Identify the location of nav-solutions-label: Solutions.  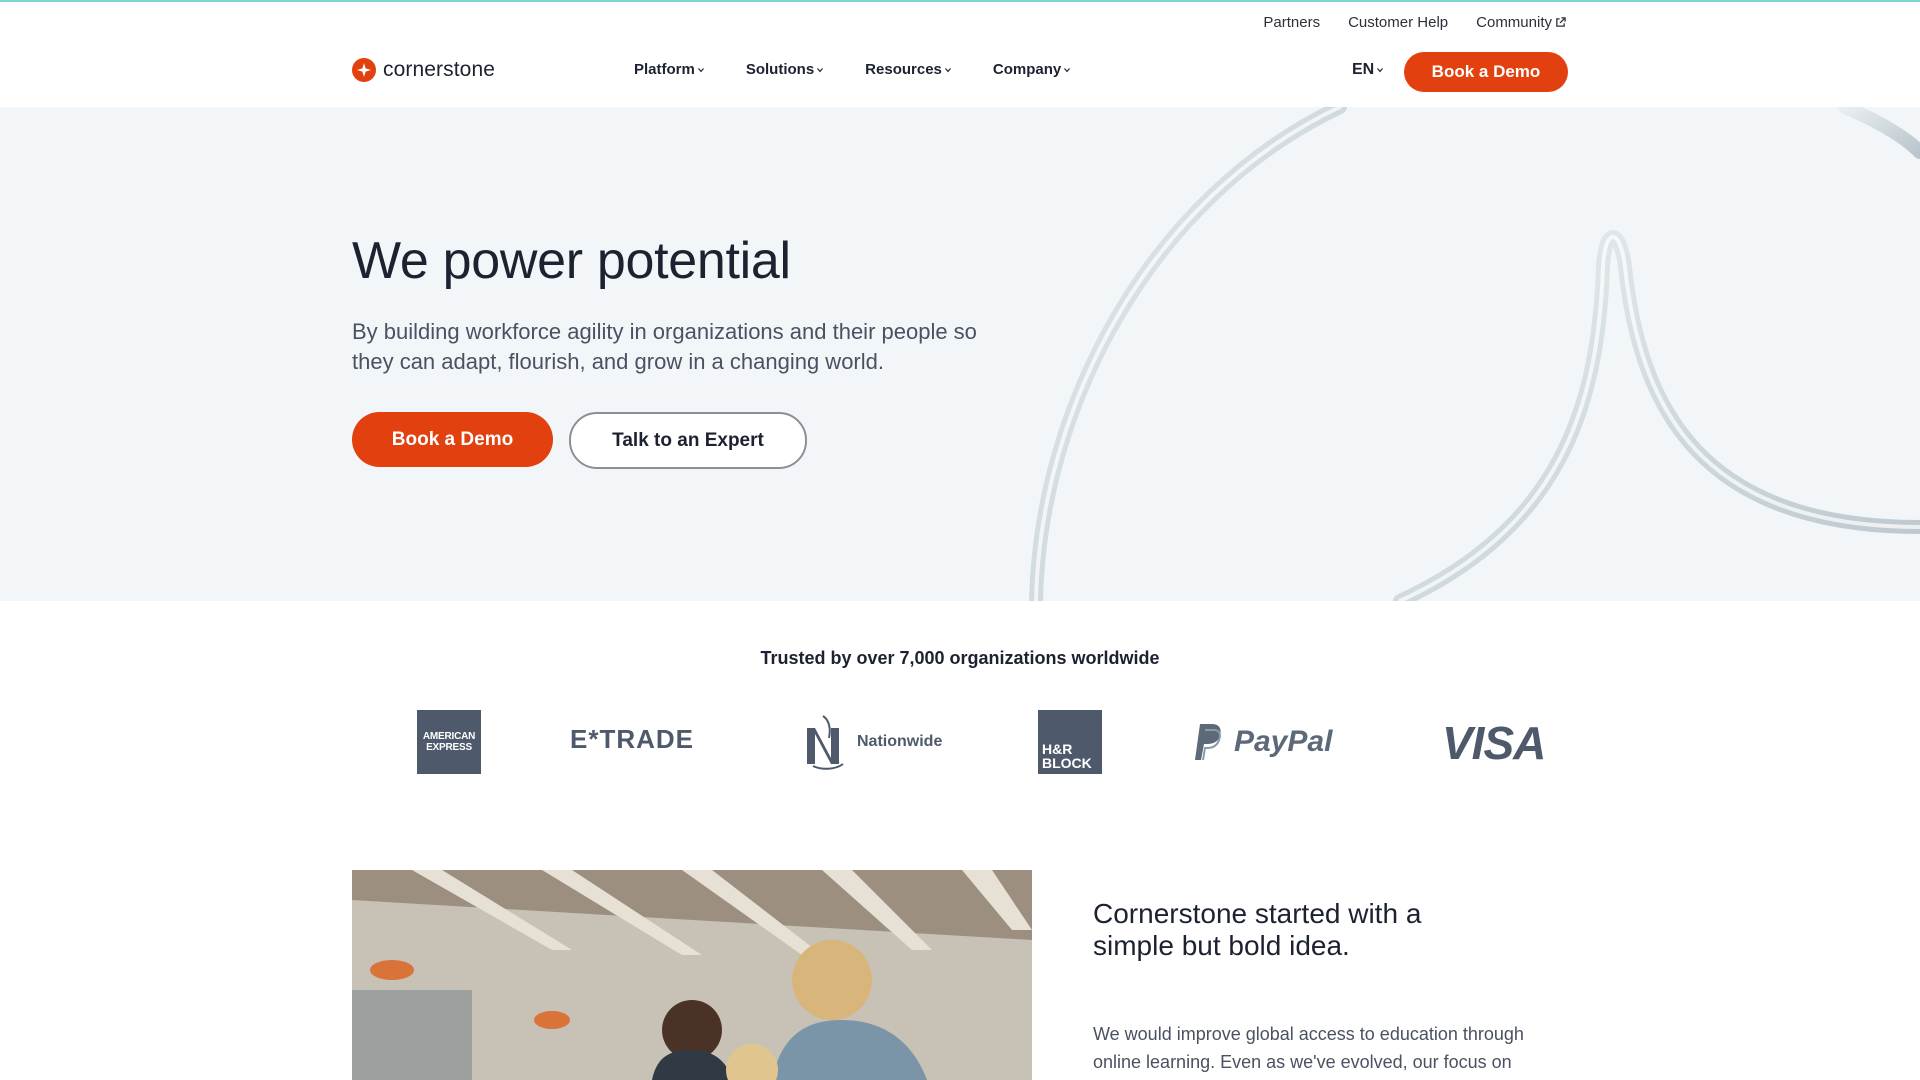
(780, 69).